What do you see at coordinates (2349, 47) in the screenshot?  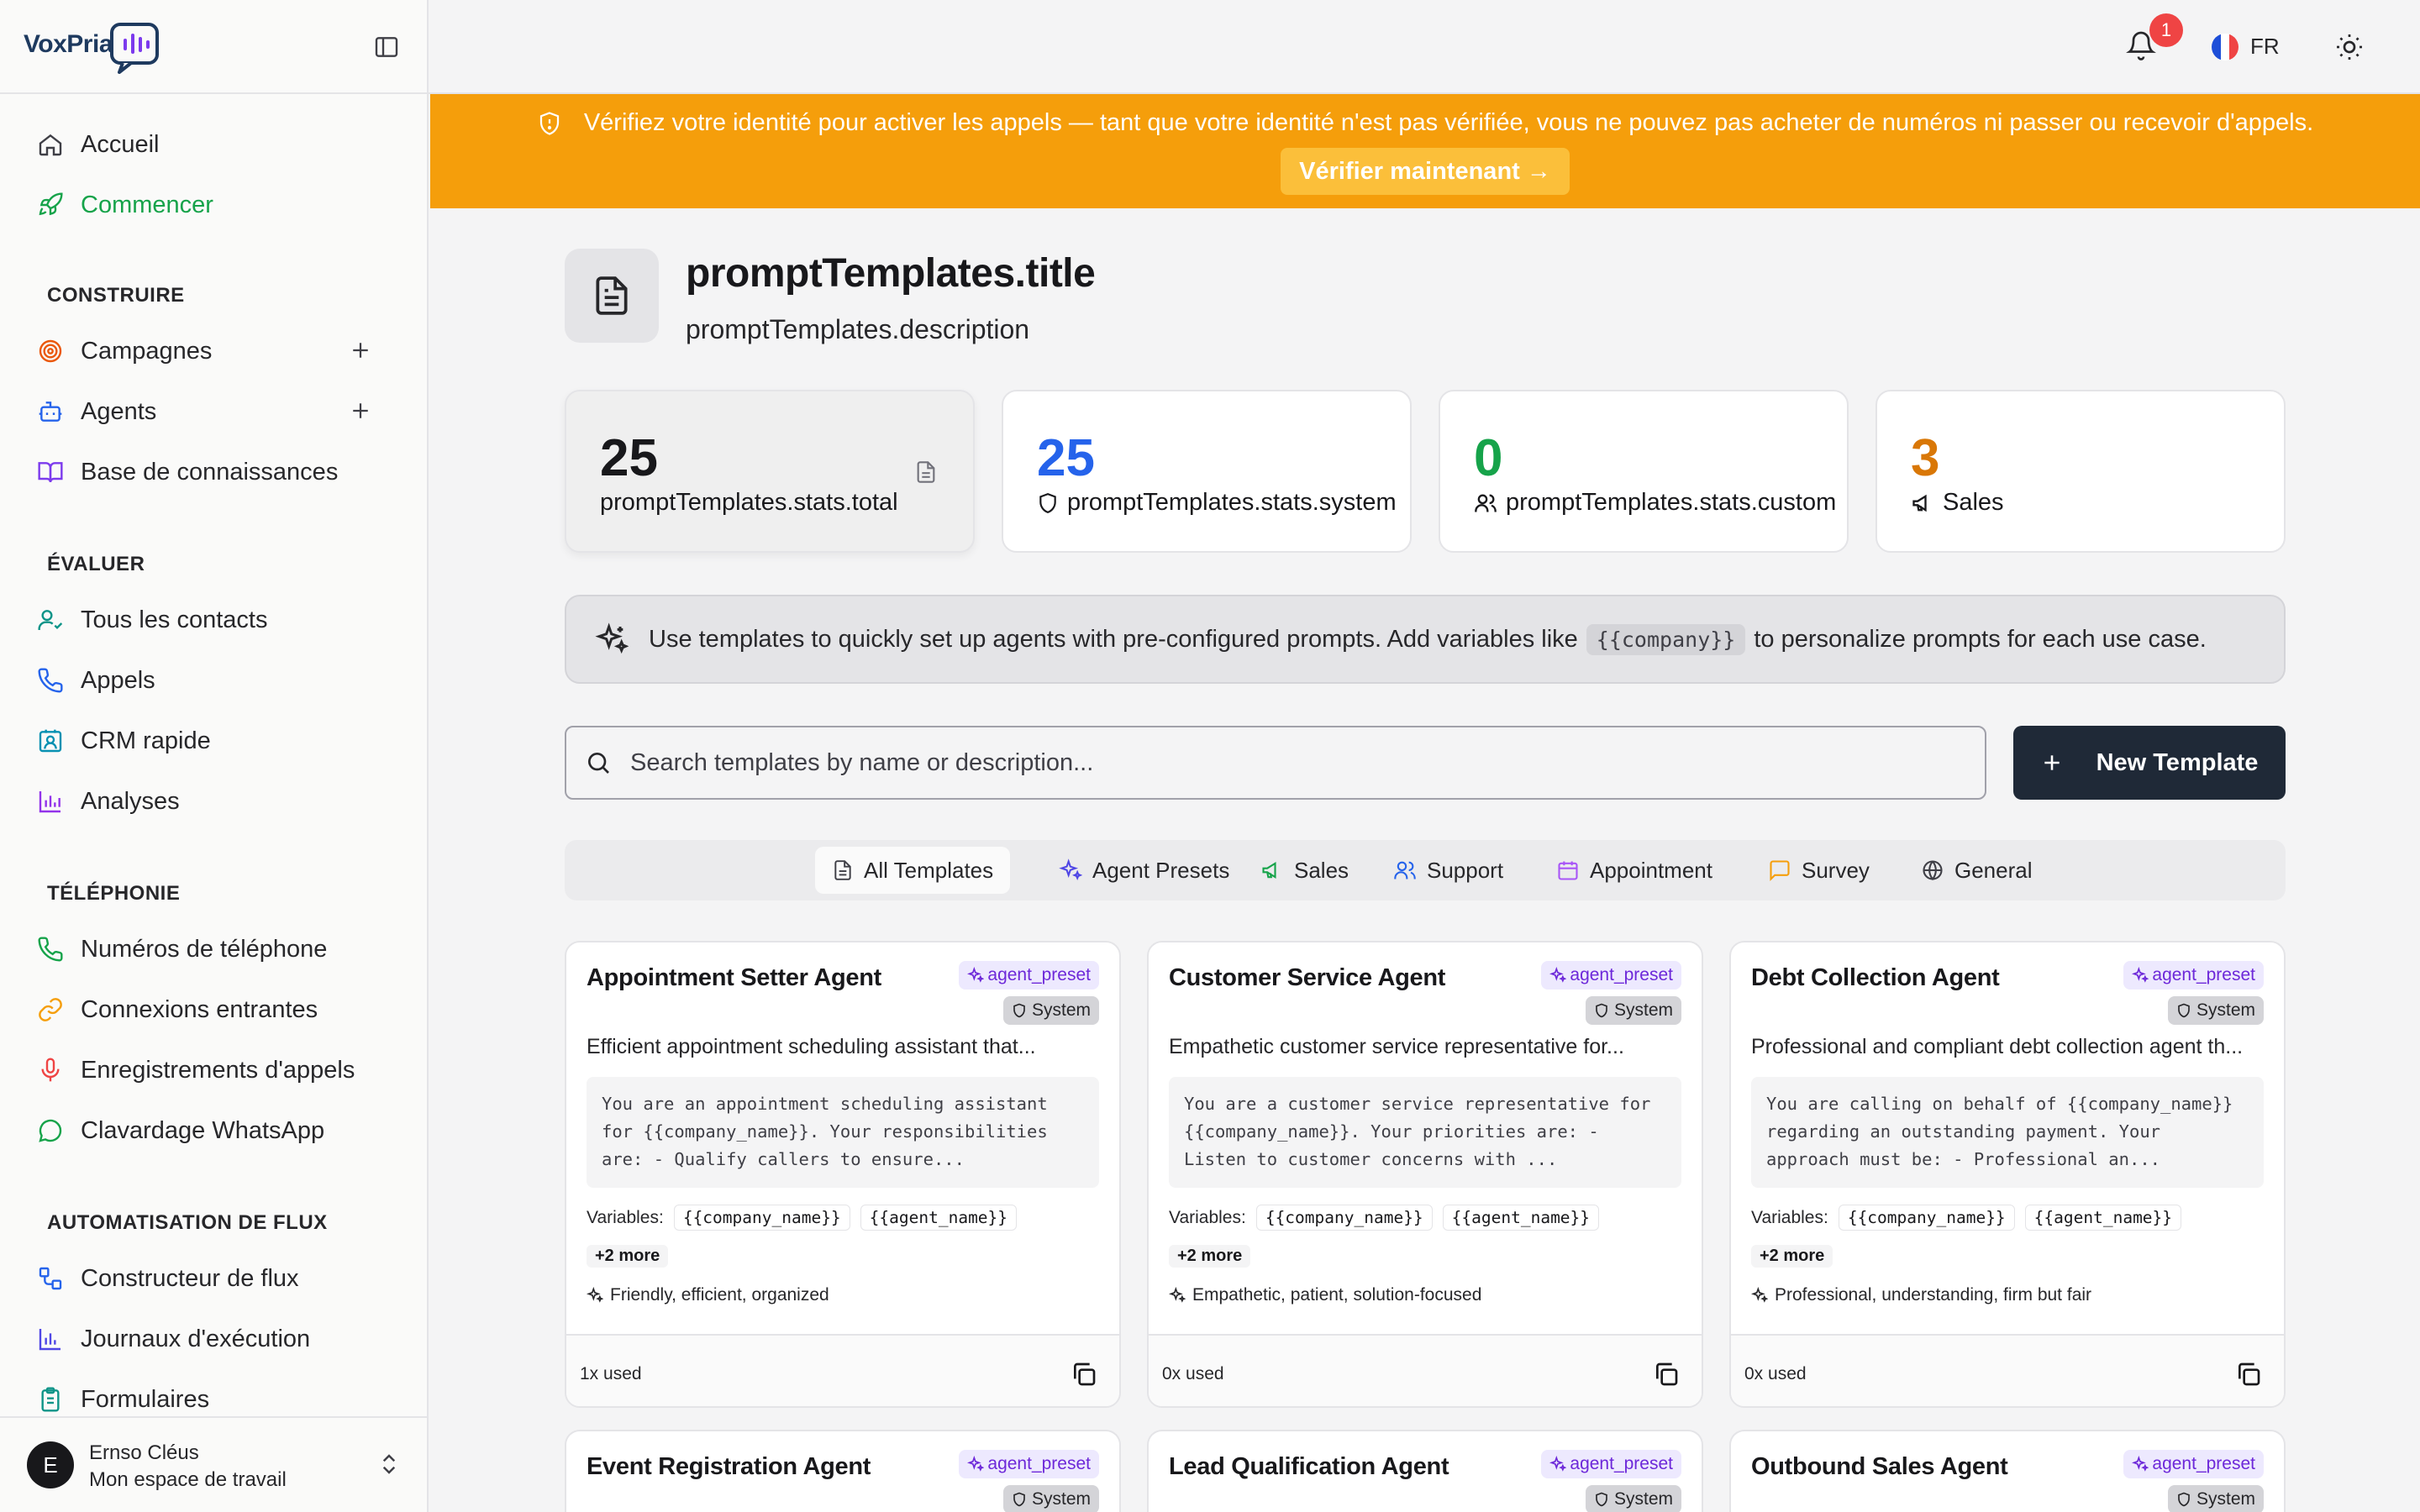 I see `sun-icon` at bounding box center [2349, 47].